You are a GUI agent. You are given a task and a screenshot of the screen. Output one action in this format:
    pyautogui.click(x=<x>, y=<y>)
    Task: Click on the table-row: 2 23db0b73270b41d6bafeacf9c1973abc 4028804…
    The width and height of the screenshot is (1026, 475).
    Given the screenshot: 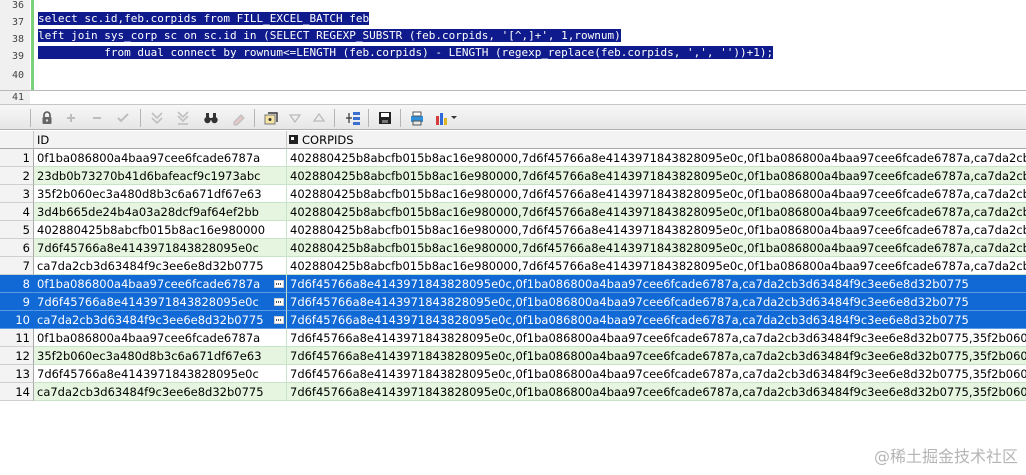 What is the action you would take?
    pyautogui.click(x=513, y=176)
    